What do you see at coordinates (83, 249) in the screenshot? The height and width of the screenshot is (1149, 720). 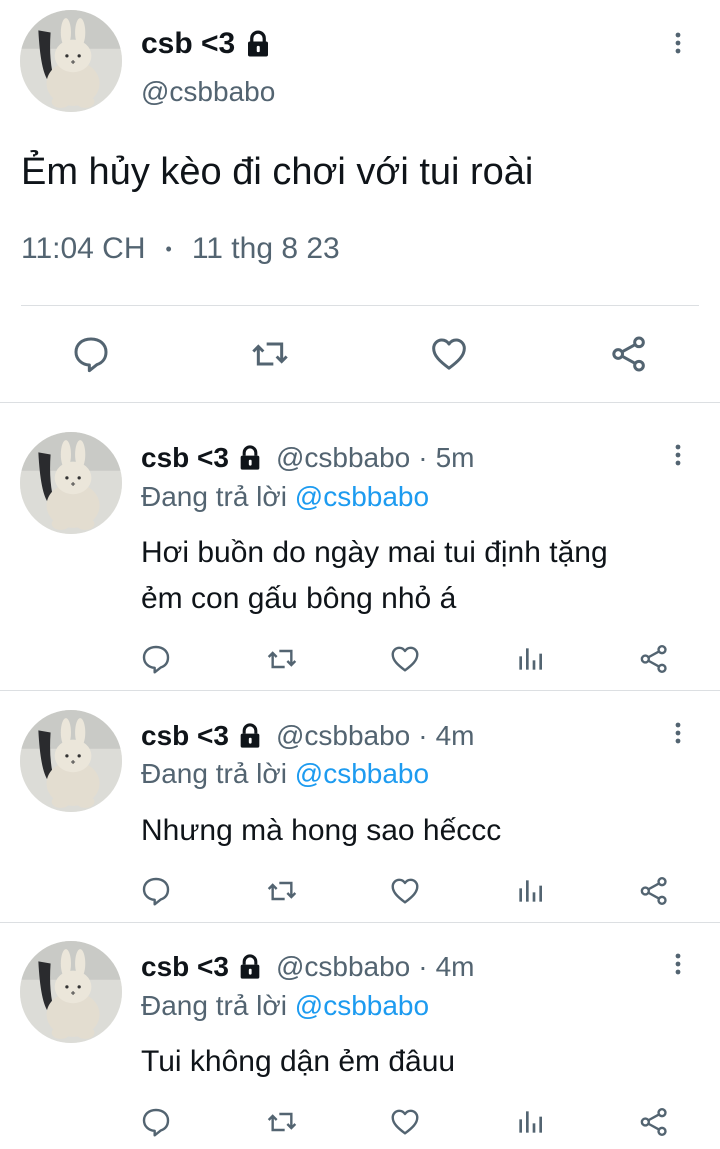 I see `tweet-time: 11:04 CH` at bounding box center [83, 249].